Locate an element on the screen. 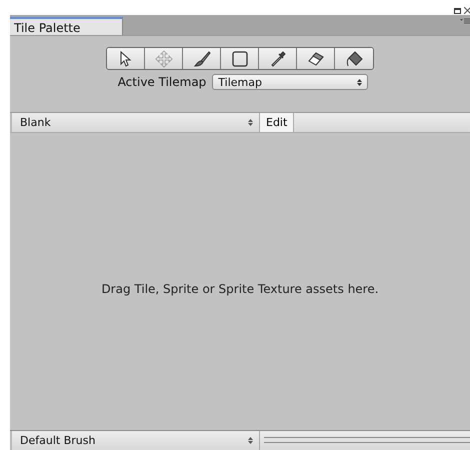  square-icon is located at coordinates (239, 59).